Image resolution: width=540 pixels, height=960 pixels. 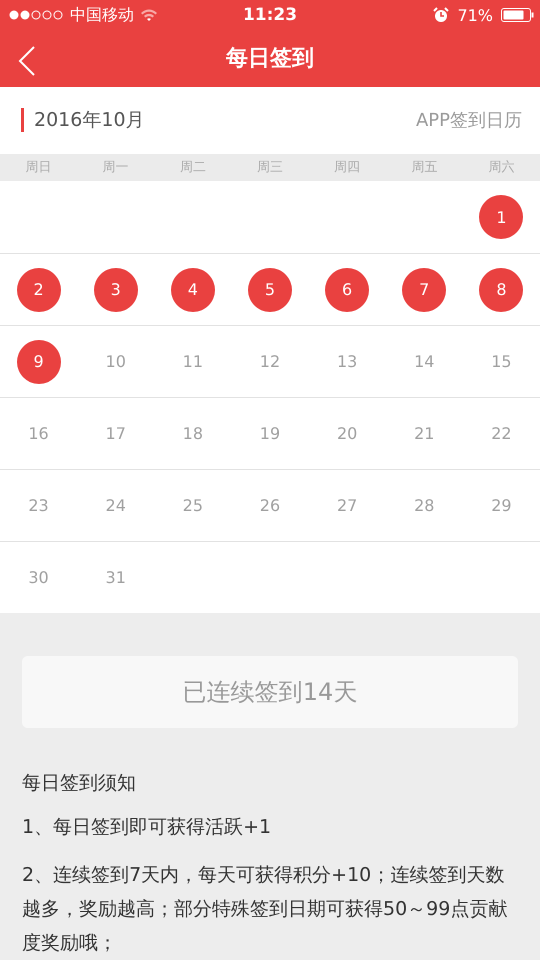 What do you see at coordinates (517, 15) in the screenshot?
I see `battery-icon` at bounding box center [517, 15].